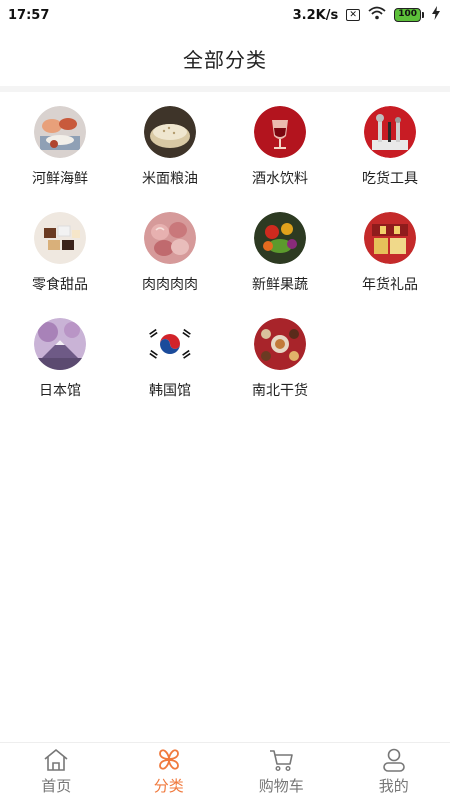 Image resolution: width=450 pixels, height=800 pixels. What do you see at coordinates (393, 786) in the screenshot?
I see `tab-profile-label: 我的` at bounding box center [393, 786].